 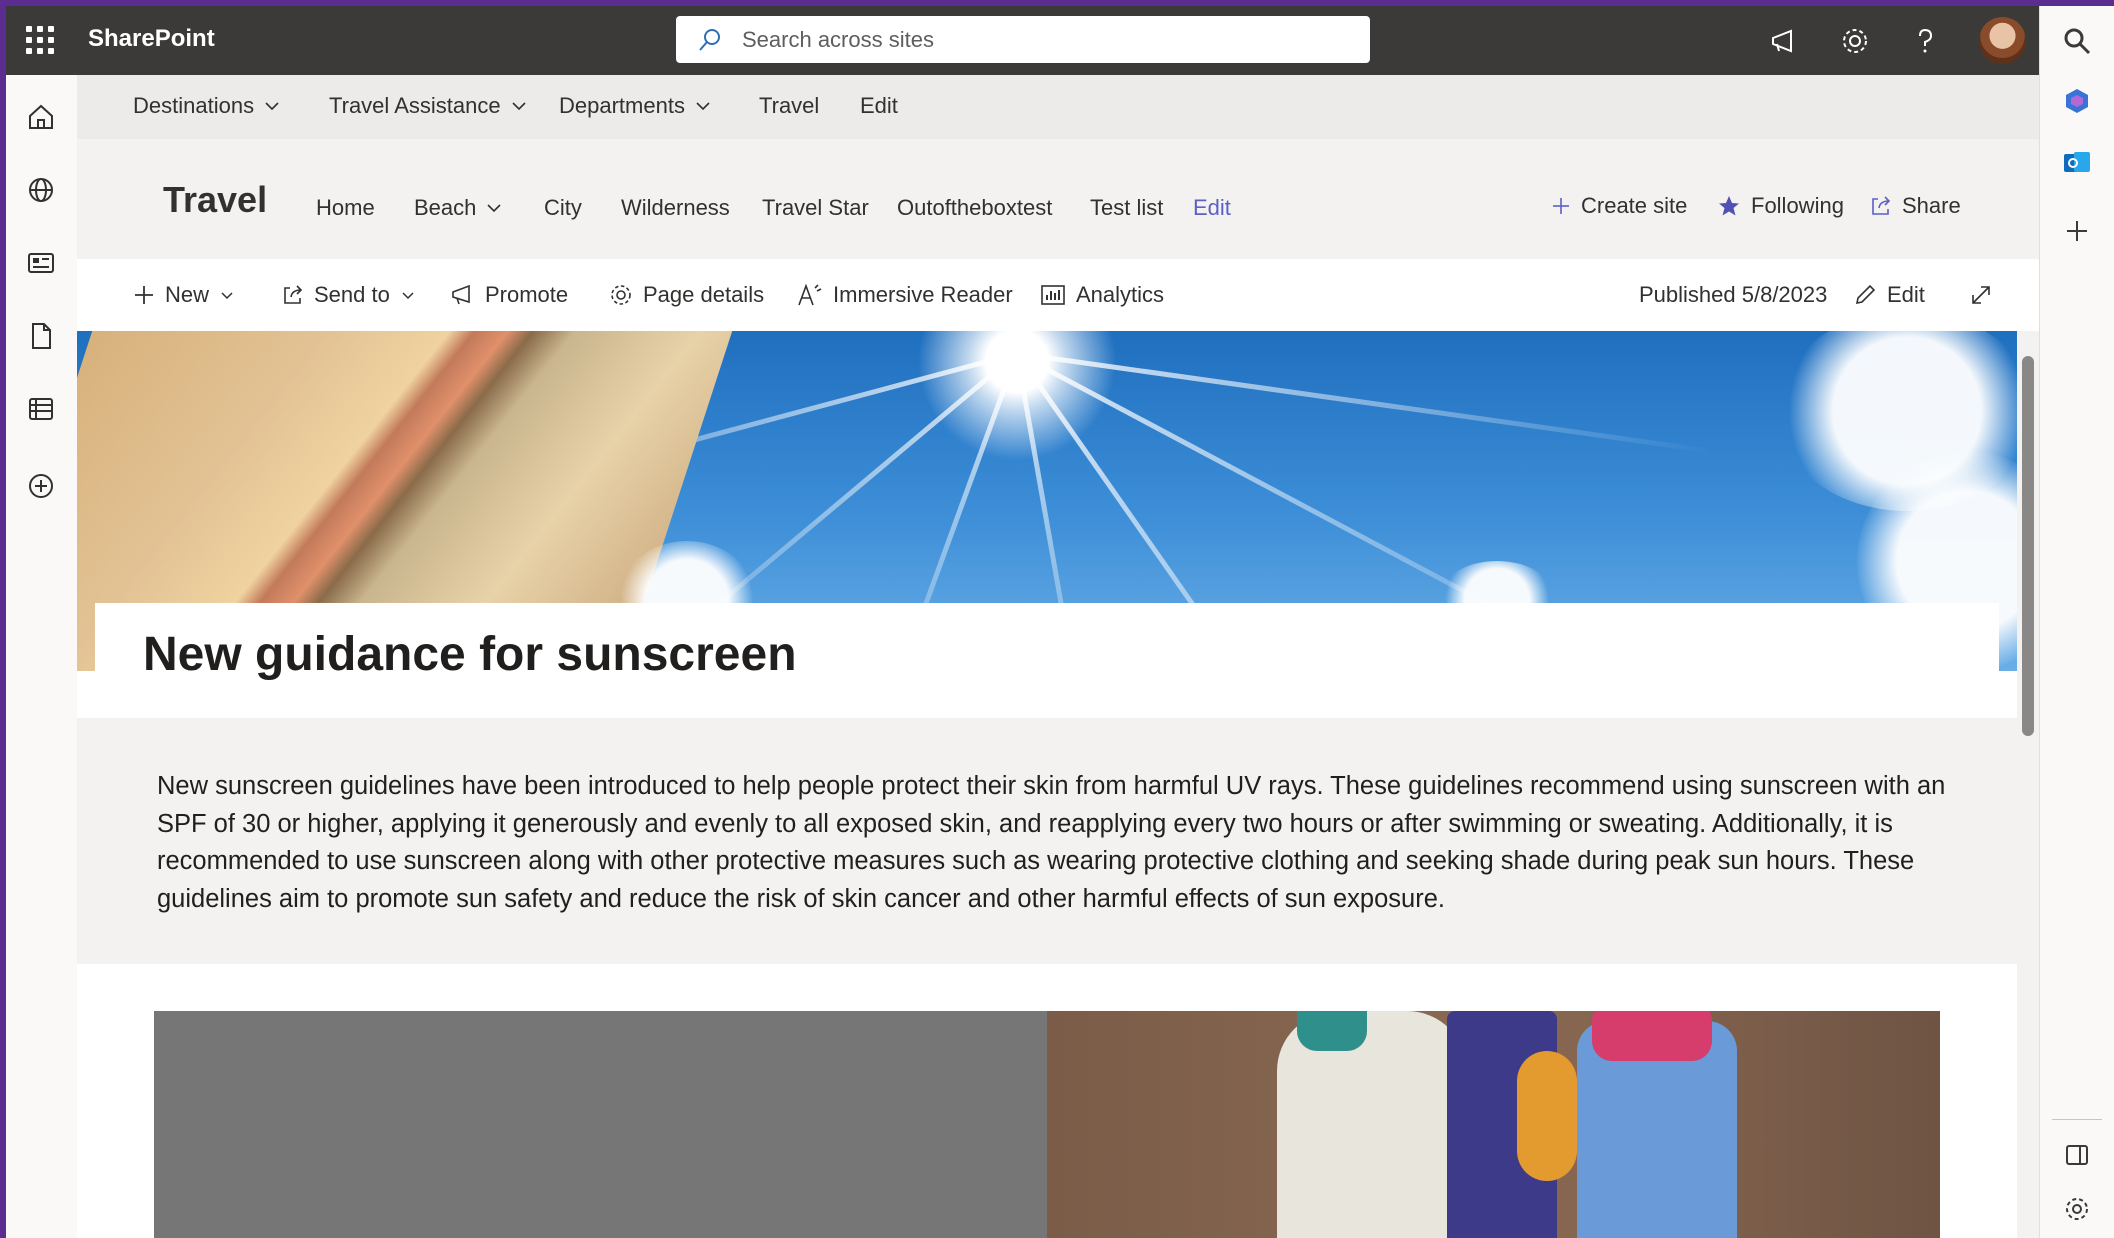 What do you see at coordinates (1493, 1124) in the screenshot?
I see `sunscreen-bottles-photo` at bounding box center [1493, 1124].